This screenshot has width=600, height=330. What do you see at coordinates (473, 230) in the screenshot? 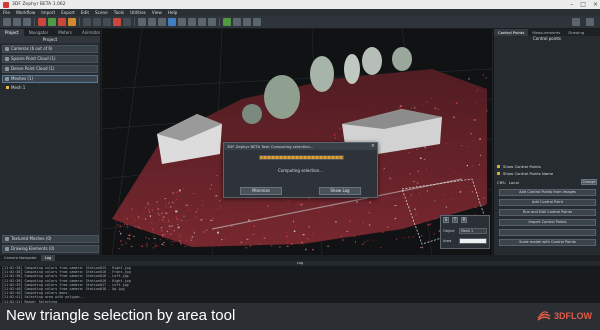
I see `object-select: Mesh 1` at bounding box center [473, 230].